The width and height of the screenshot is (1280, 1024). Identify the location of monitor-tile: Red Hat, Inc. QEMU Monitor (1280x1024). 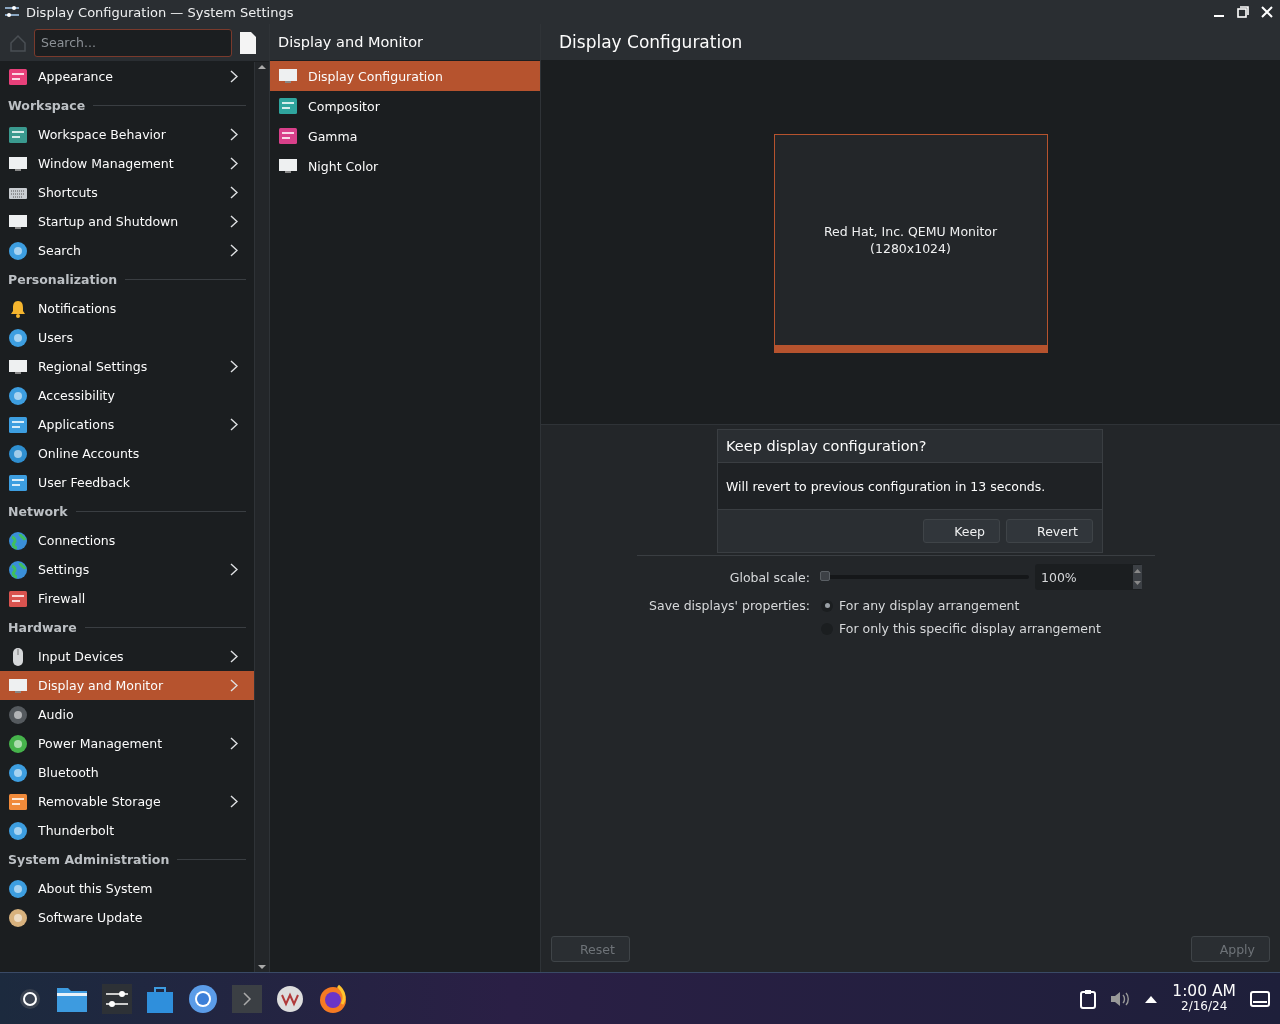
(910, 243).